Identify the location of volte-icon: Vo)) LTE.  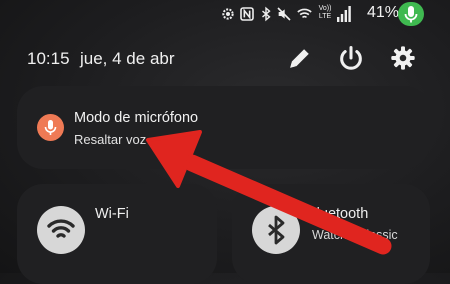
(325, 12).